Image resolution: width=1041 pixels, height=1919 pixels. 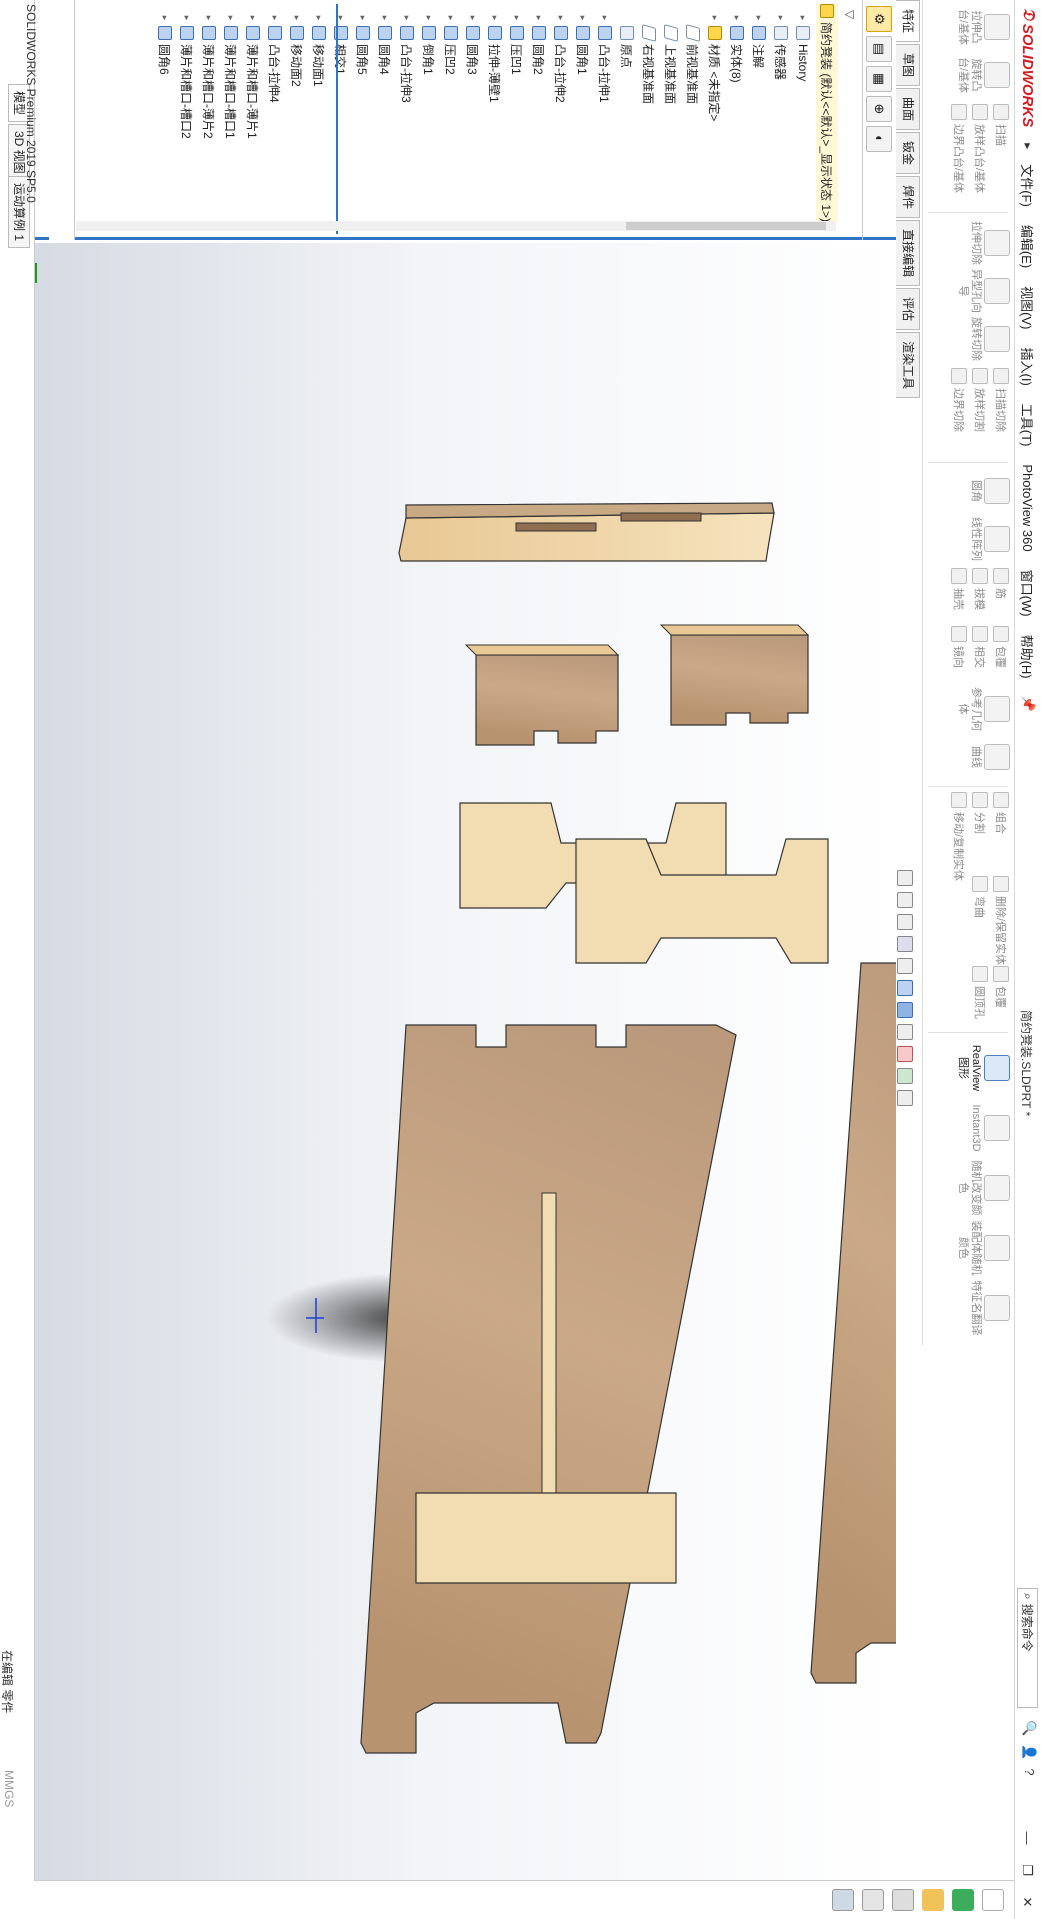 What do you see at coordinates (908, 309) in the screenshot?
I see `tab-evaluate: 评估` at bounding box center [908, 309].